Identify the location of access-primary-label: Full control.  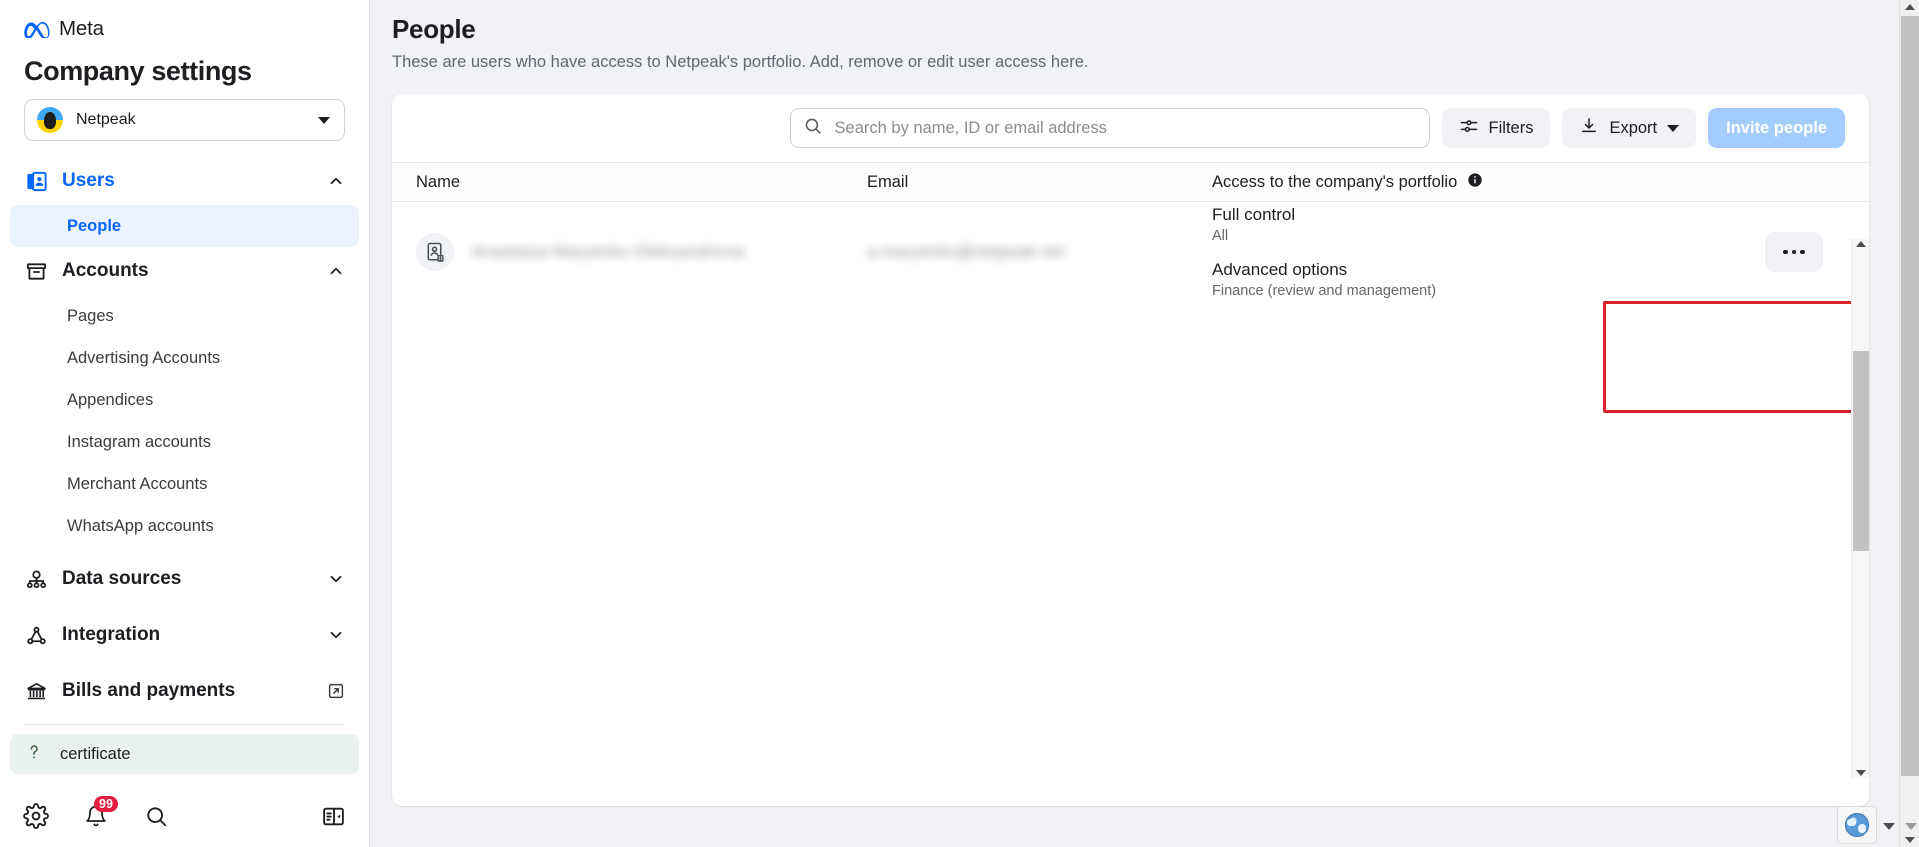
(1254, 214).